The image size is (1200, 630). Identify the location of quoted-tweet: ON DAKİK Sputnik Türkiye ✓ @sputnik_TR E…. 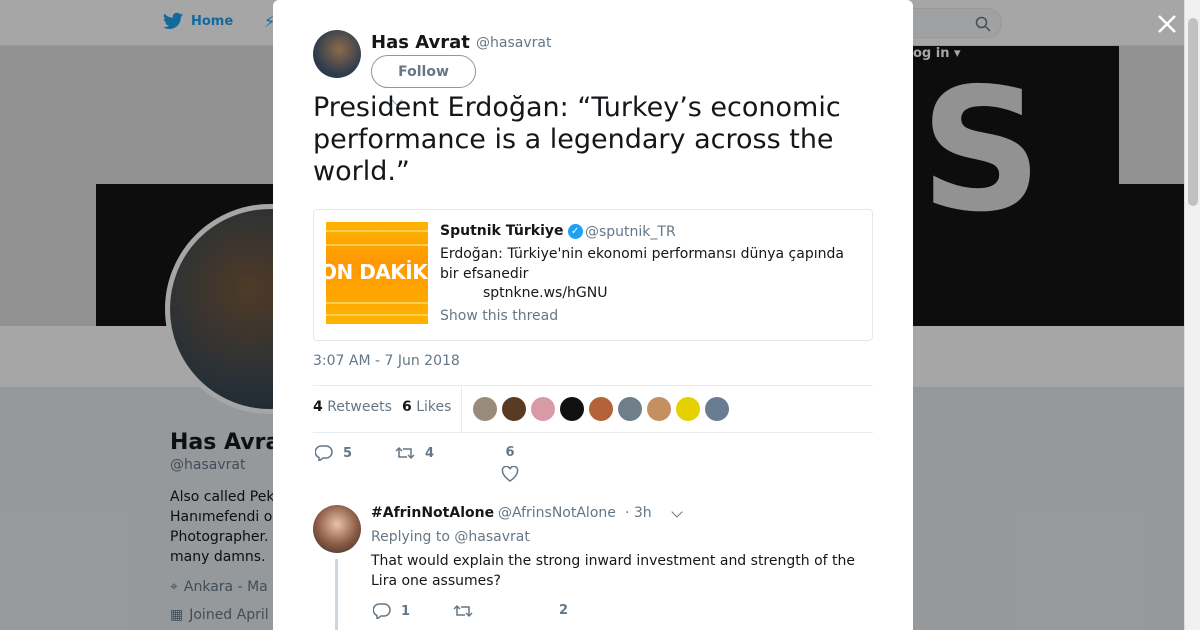
(593, 275).